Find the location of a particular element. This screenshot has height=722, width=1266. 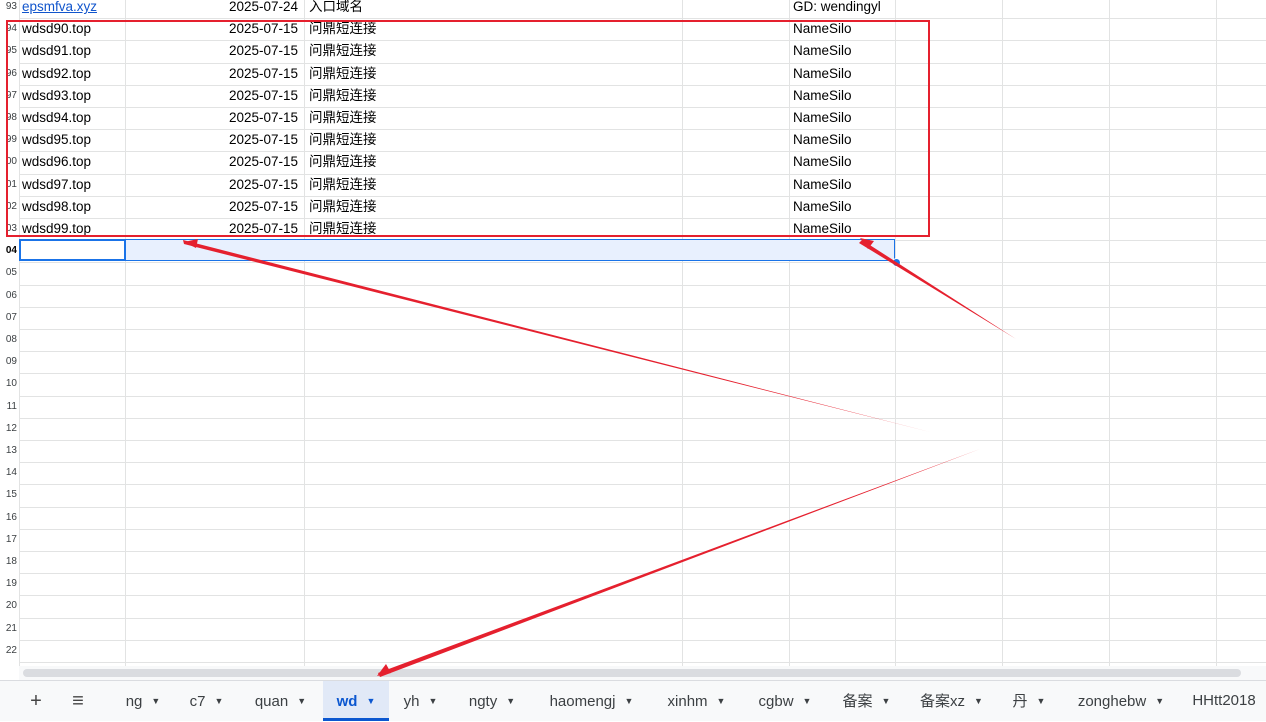

sheet-tab-label: quan is located at coordinates (271, 701).